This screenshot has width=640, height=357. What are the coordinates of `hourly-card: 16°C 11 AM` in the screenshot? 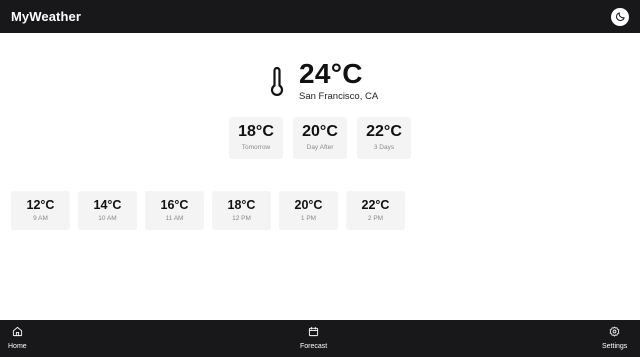 It's located at (174, 210).